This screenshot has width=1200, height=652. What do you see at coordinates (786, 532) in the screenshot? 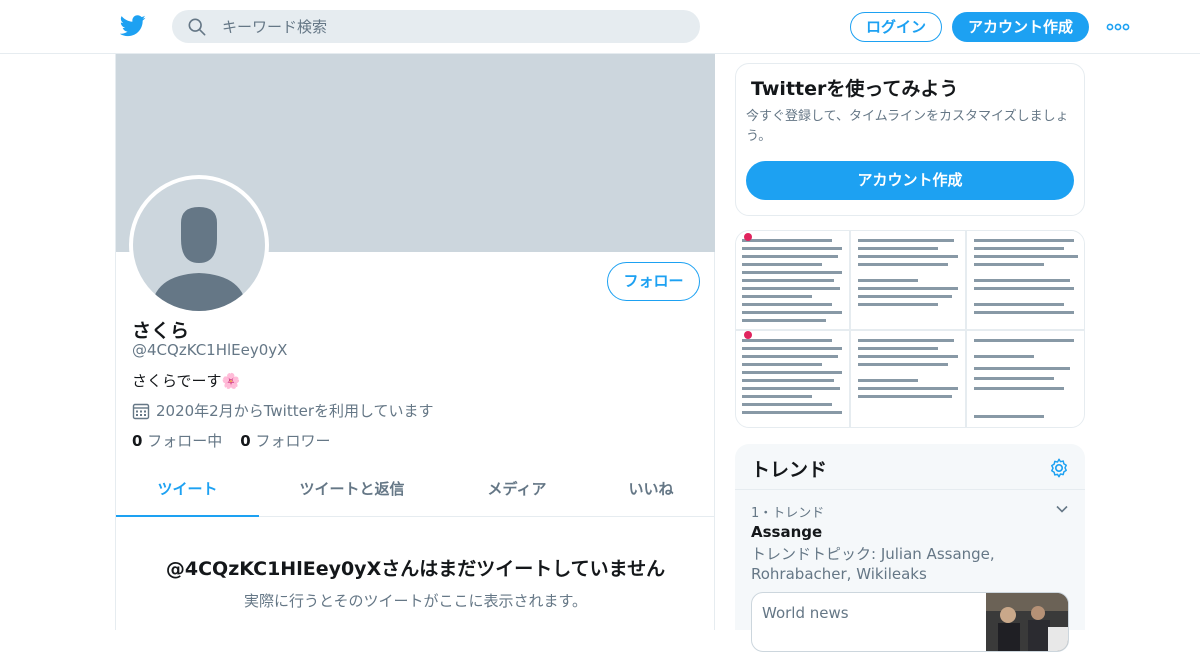
I see `trend-name: Assange` at bounding box center [786, 532].